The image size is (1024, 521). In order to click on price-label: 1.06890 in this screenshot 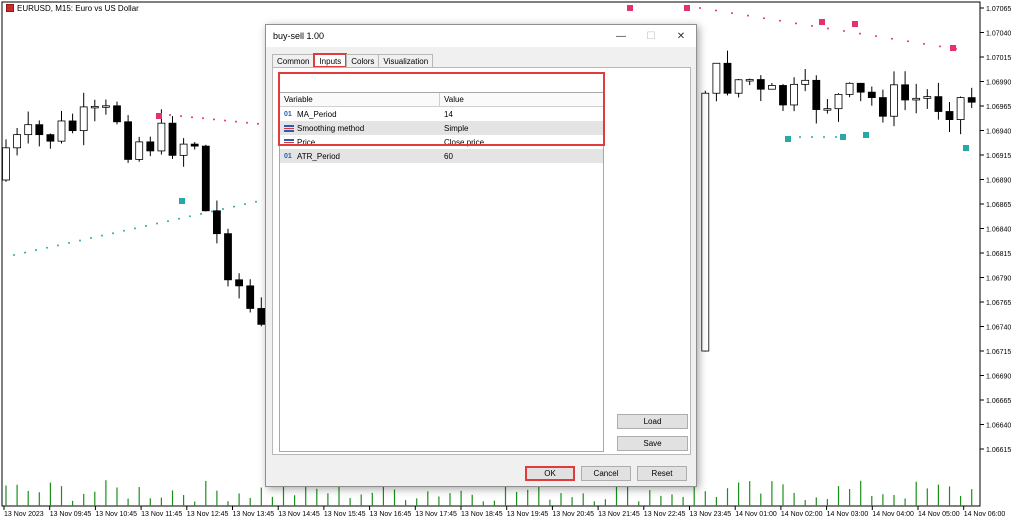, I will do `click(998, 181)`.